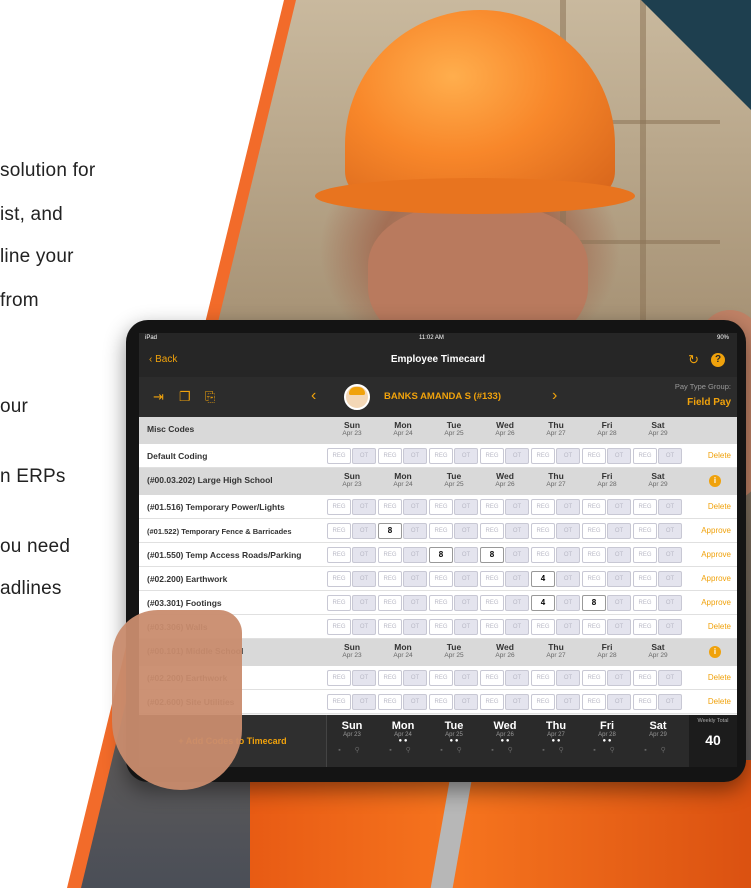 The image size is (751, 888). Describe the element at coordinates (454, 737) in the screenshot. I see `footer-day: Tue Apr 25 ● ● ▪ ⚲` at that location.